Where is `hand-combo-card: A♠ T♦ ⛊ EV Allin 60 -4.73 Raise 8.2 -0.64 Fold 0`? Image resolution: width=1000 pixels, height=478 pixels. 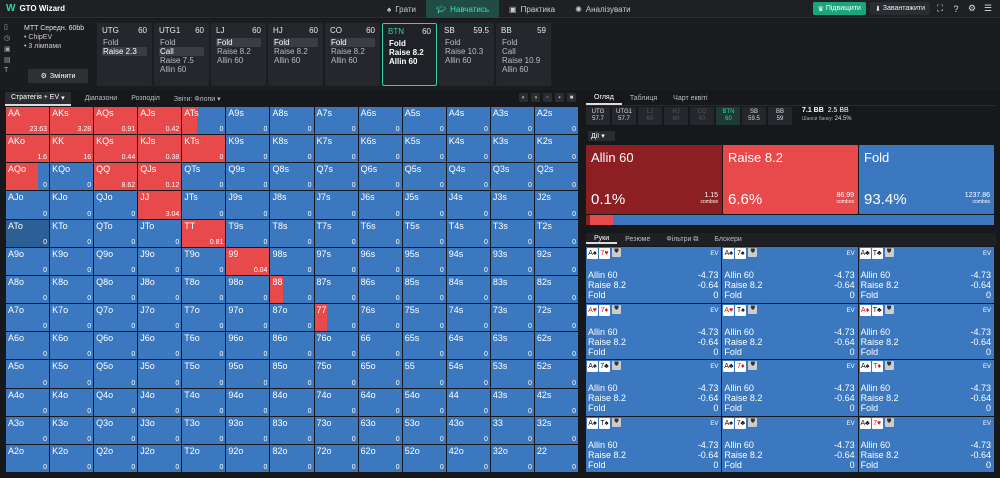 hand-combo-card: A♠ T♦ ⛊ EV Allin 60 -4.73 Raise 8.2 -0.64 Fold 0 is located at coordinates (926, 388).